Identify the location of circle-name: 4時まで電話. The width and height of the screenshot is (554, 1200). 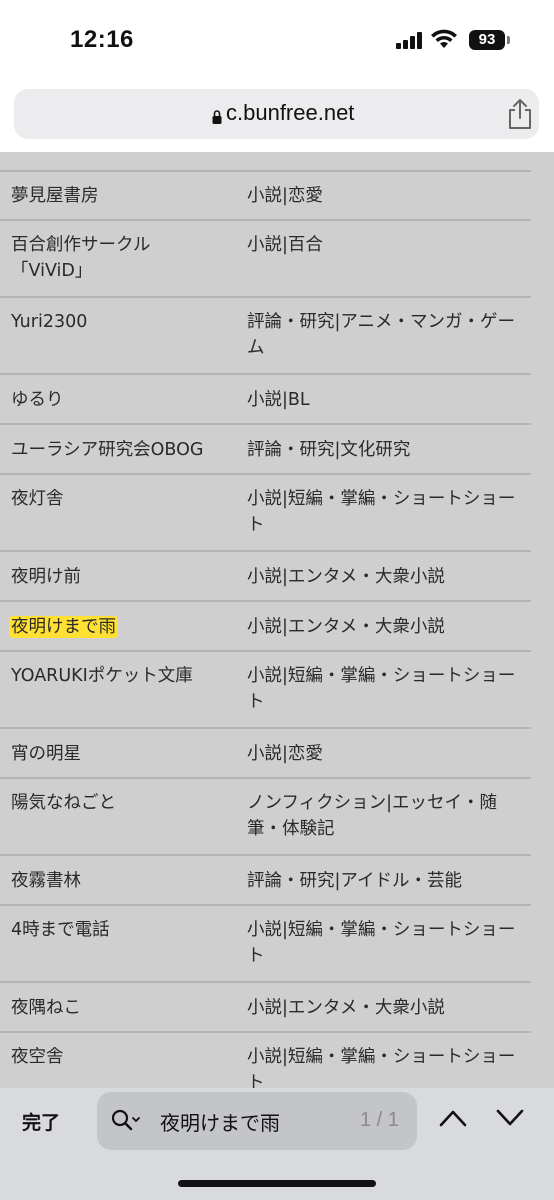
(60, 930).